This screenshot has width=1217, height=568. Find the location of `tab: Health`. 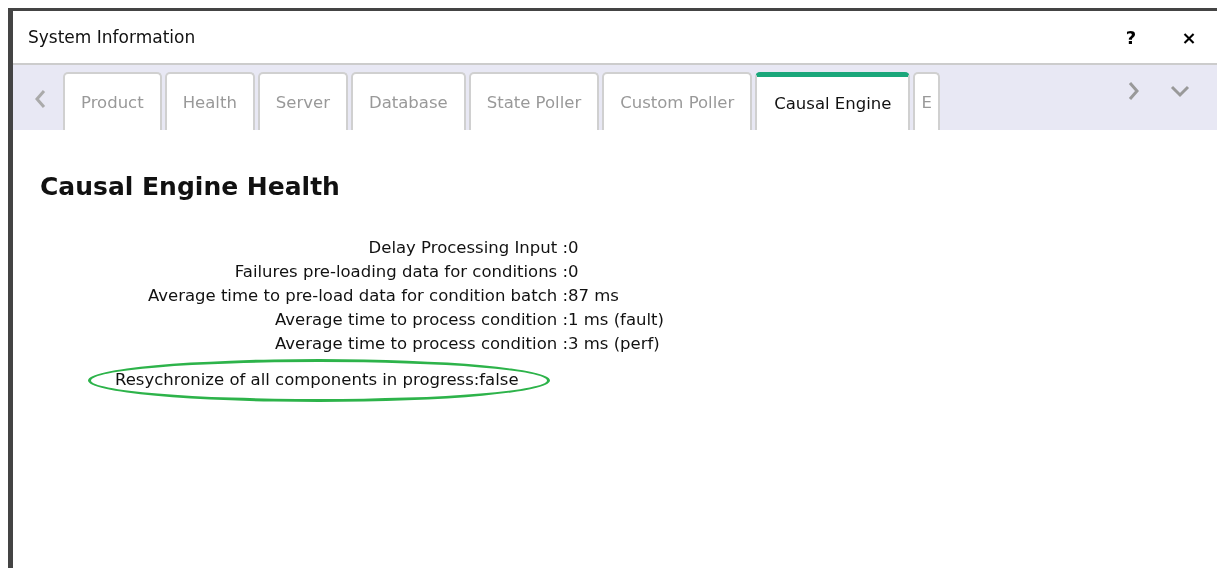

tab: Health is located at coordinates (209, 101).